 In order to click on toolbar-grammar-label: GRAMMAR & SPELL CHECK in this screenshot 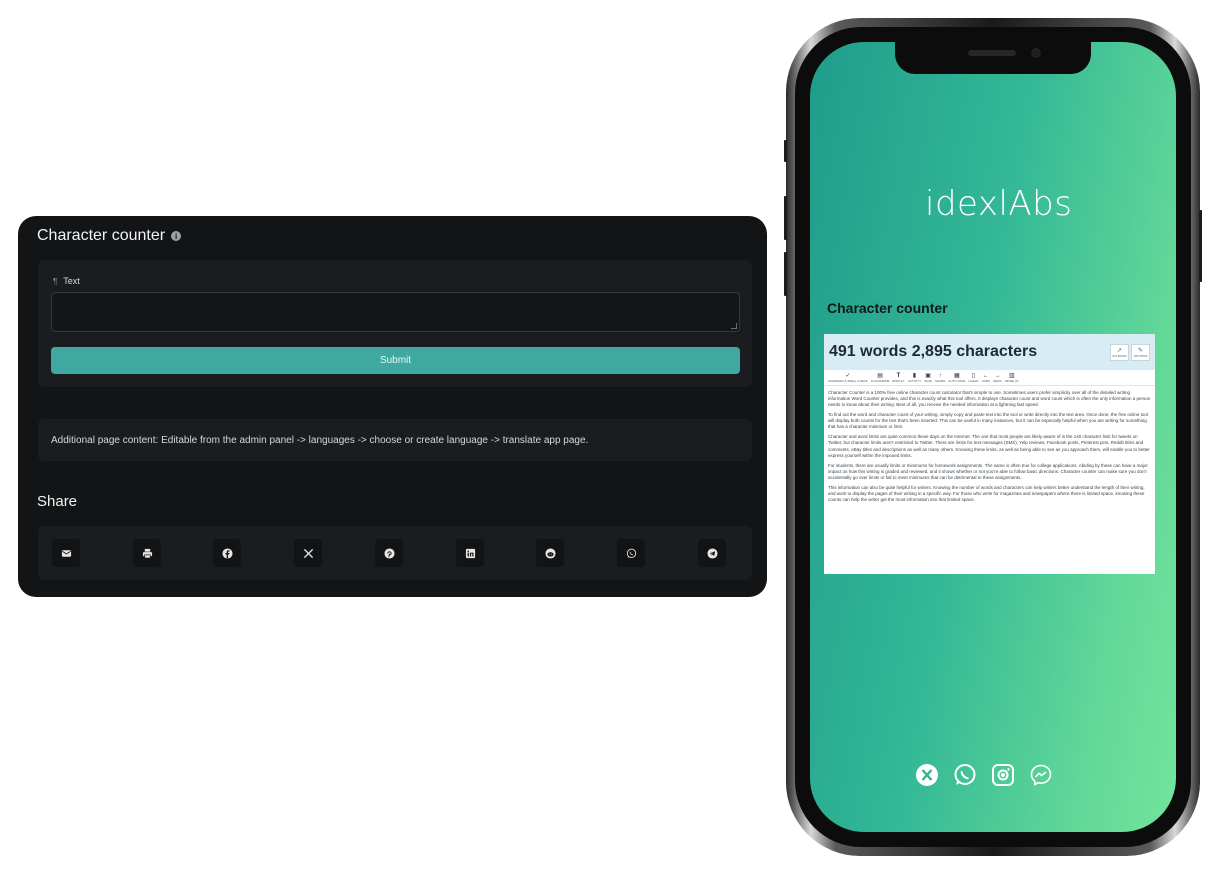, I will do `click(848, 381)`.